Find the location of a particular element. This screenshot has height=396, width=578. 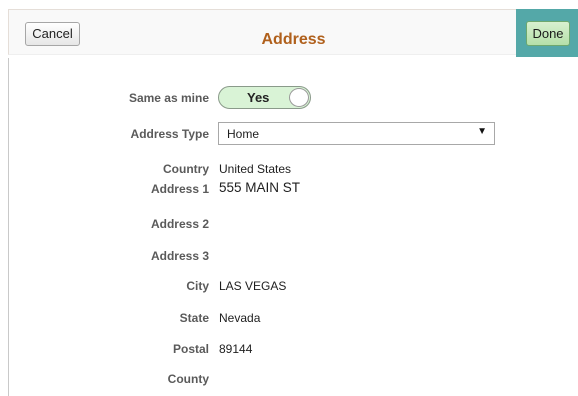

postal-value: 89144 is located at coordinates (236, 349).